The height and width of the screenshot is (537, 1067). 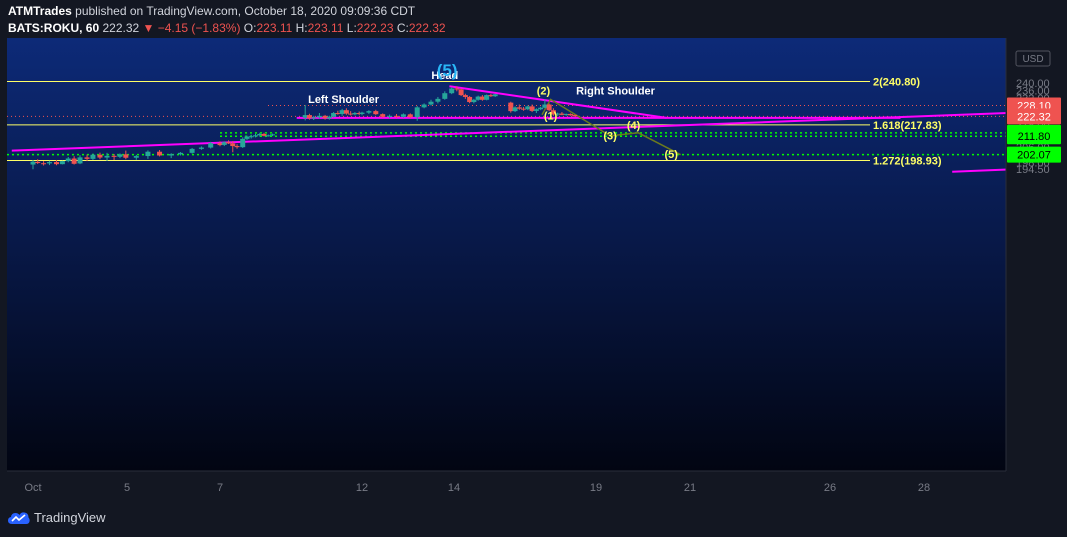 What do you see at coordinates (220, 488) in the screenshot?
I see `x-tick-label: 7` at bounding box center [220, 488].